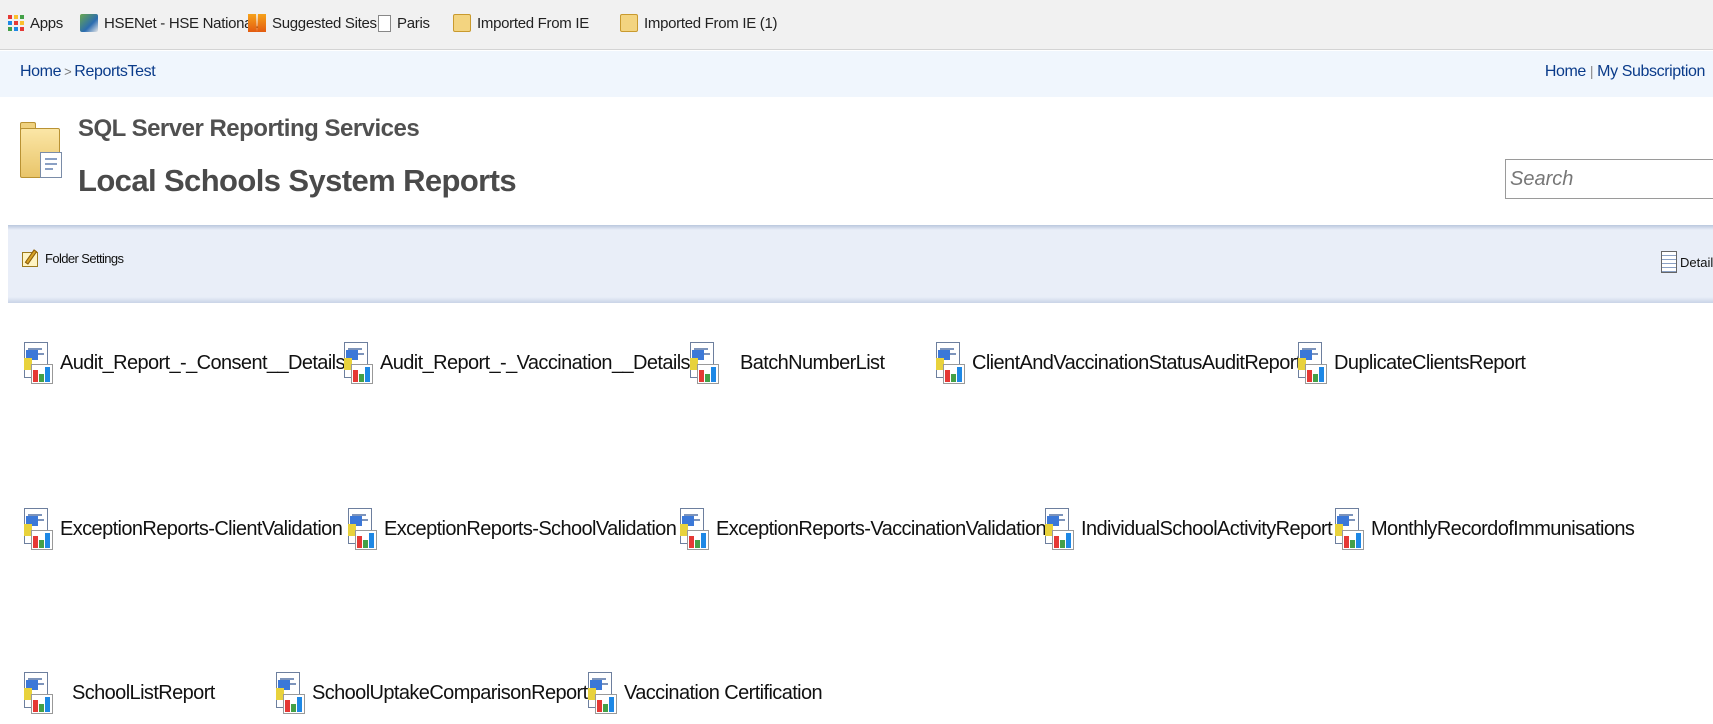  Describe the element at coordinates (1207, 528) in the screenshot. I see `report-name: IndividualSchoolActivityReport` at that location.